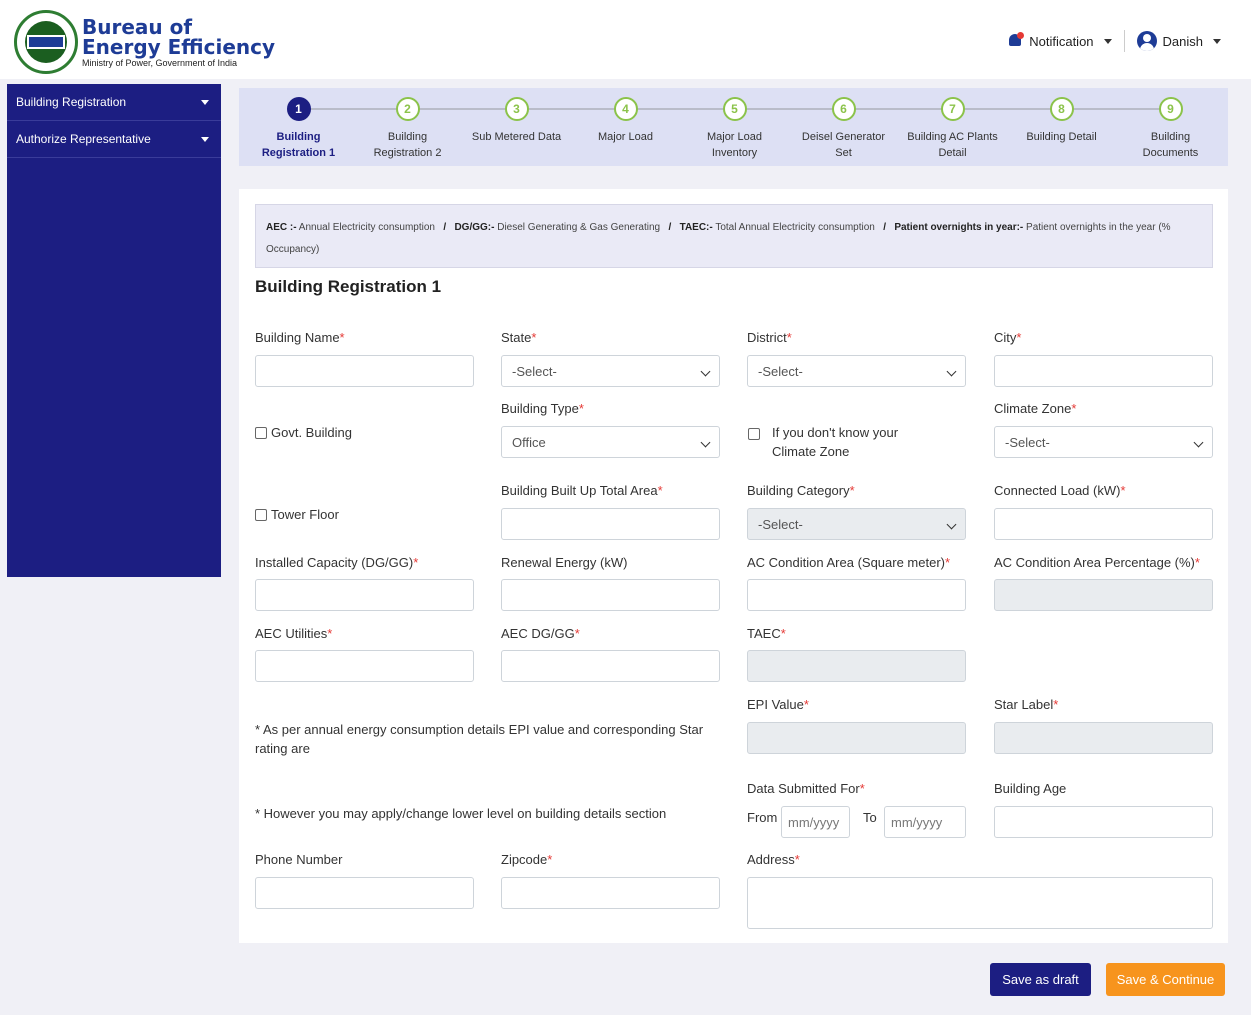 Image resolution: width=1251 pixels, height=1015 pixels. I want to click on step-6: 6 Deisel Generator Set, so click(843, 129).